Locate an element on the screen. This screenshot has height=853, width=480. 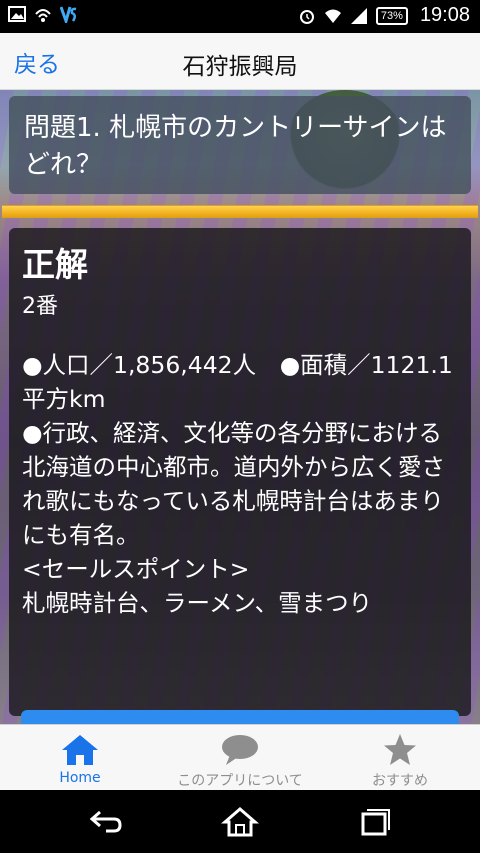
tab-home: Home is located at coordinates (80, 757).